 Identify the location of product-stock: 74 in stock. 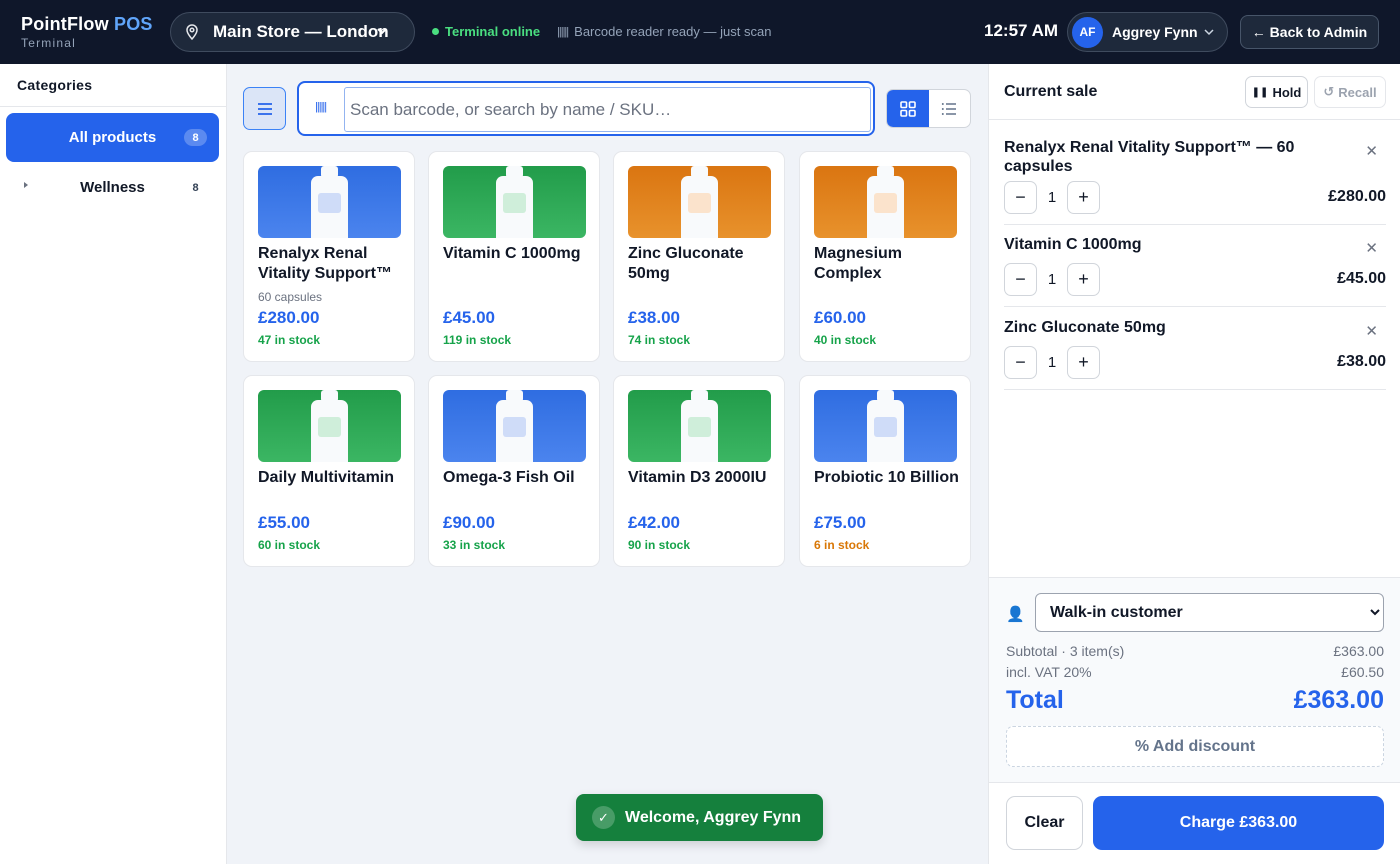
(659, 340).